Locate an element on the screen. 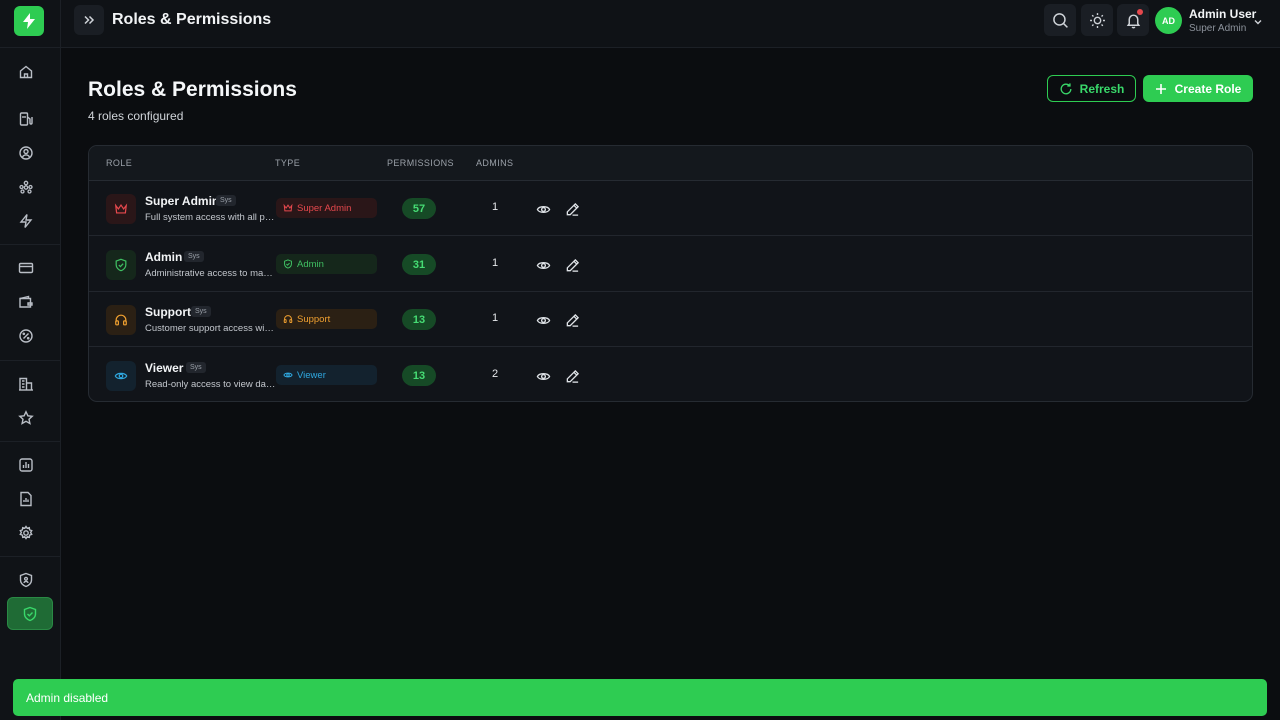  create-role-button: Create Role is located at coordinates (1198, 88).